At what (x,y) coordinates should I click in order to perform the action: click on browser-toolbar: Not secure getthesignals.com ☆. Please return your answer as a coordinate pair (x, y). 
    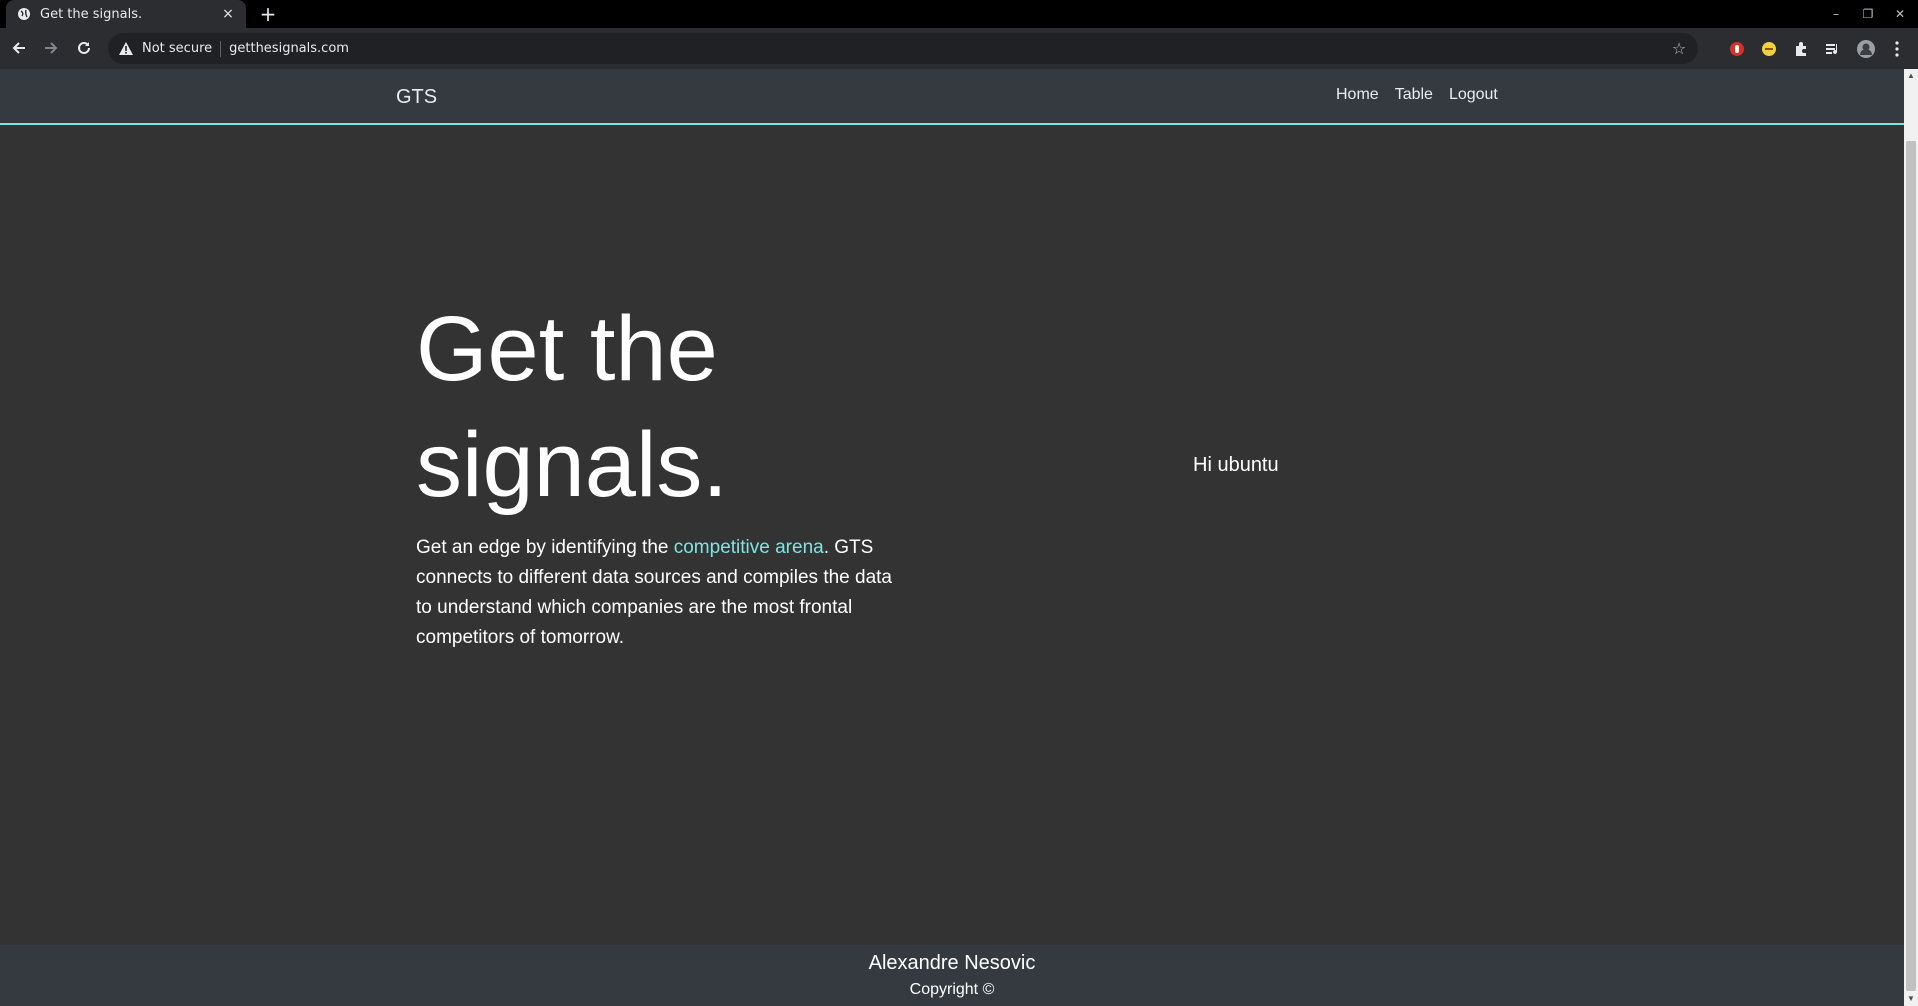
    Looking at the image, I should click on (959, 48).